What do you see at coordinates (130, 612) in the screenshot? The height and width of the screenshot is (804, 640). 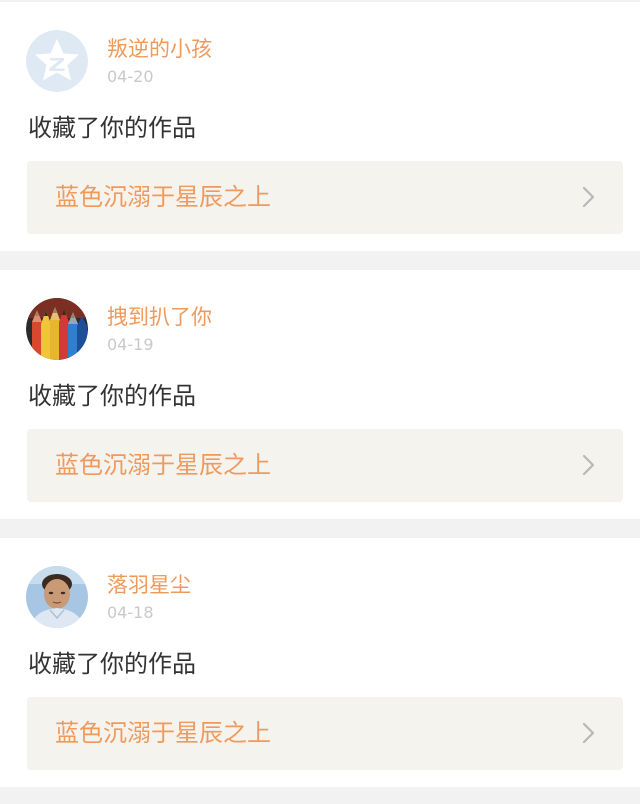 I see `timestamp: 04-18` at bounding box center [130, 612].